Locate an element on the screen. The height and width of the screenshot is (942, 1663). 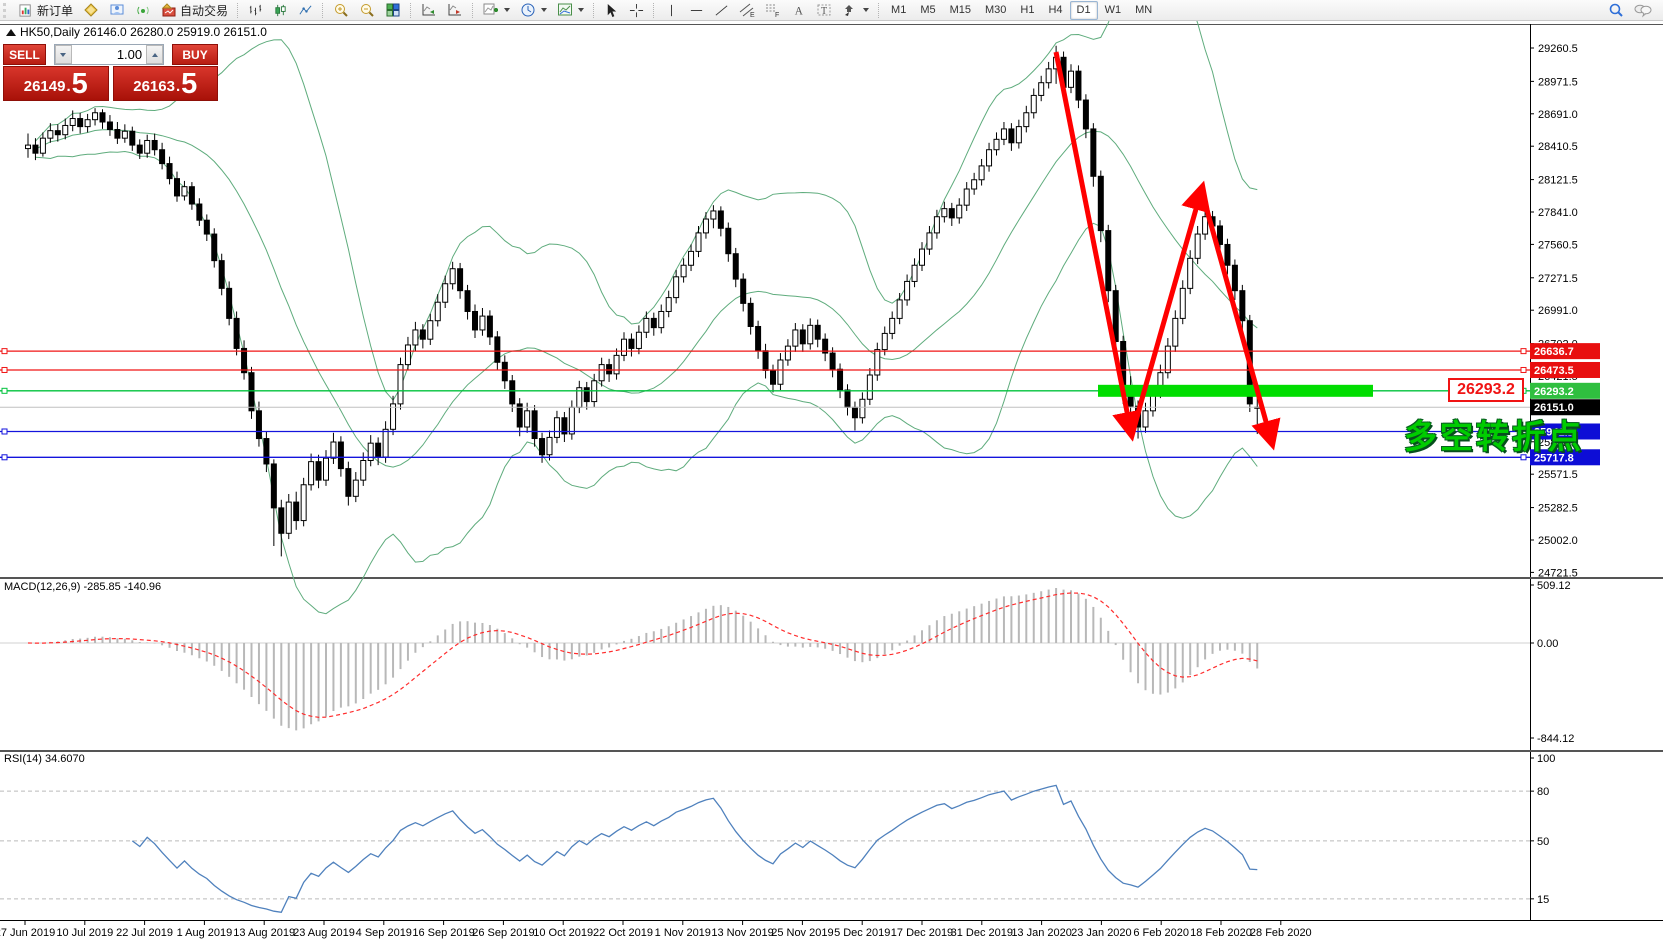
volume-stepper is located at coordinates (109, 54).